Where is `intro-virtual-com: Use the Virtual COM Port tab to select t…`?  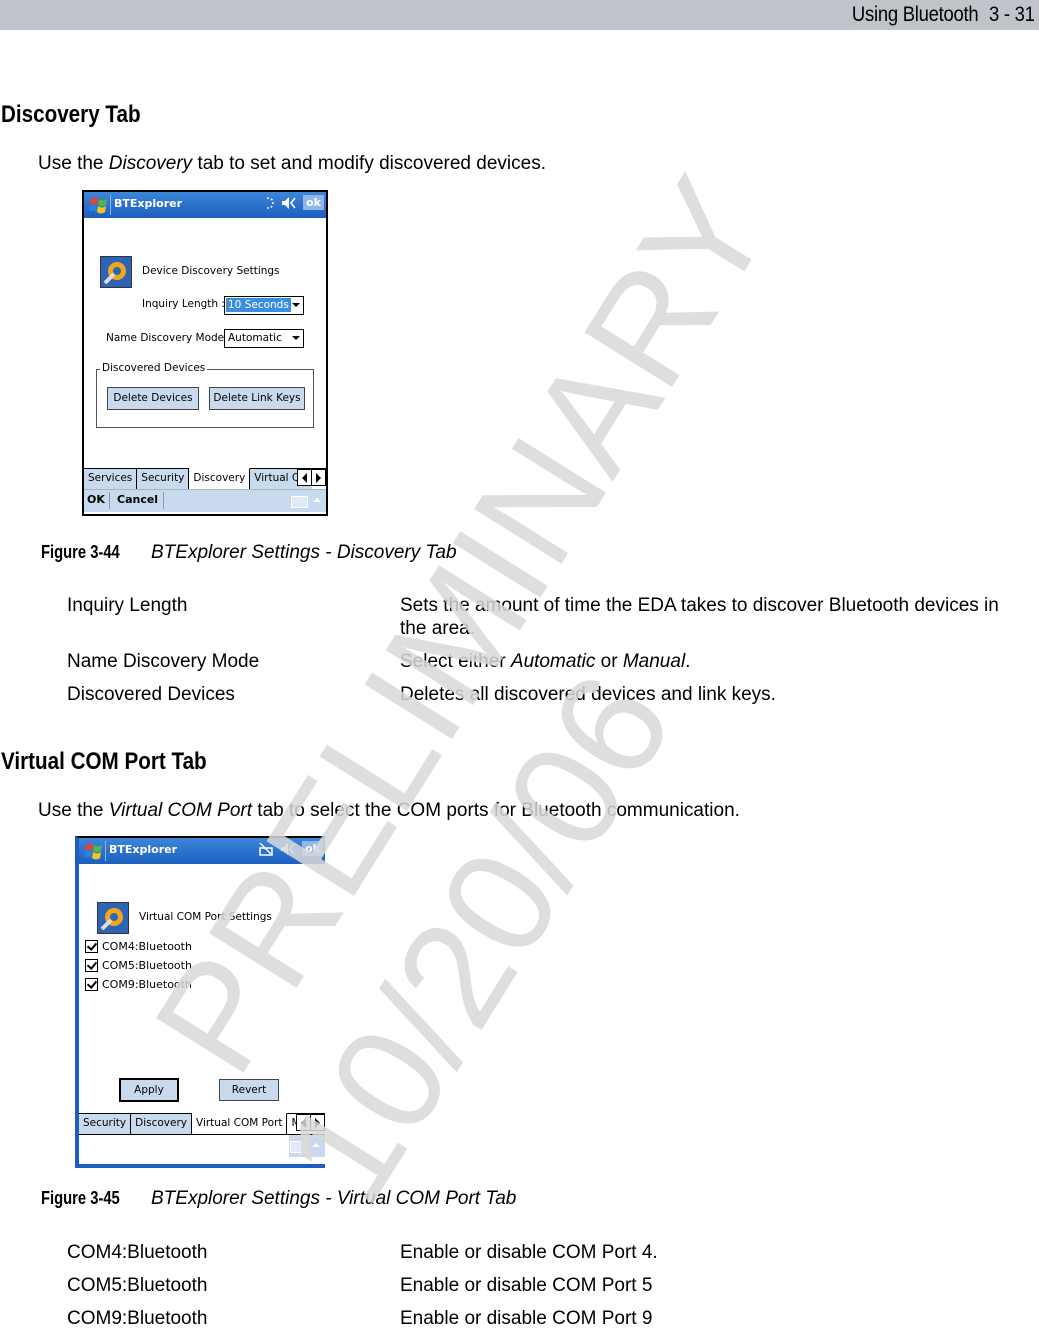 intro-virtual-com: Use the Virtual COM Port tab to select t… is located at coordinates (389, 811).